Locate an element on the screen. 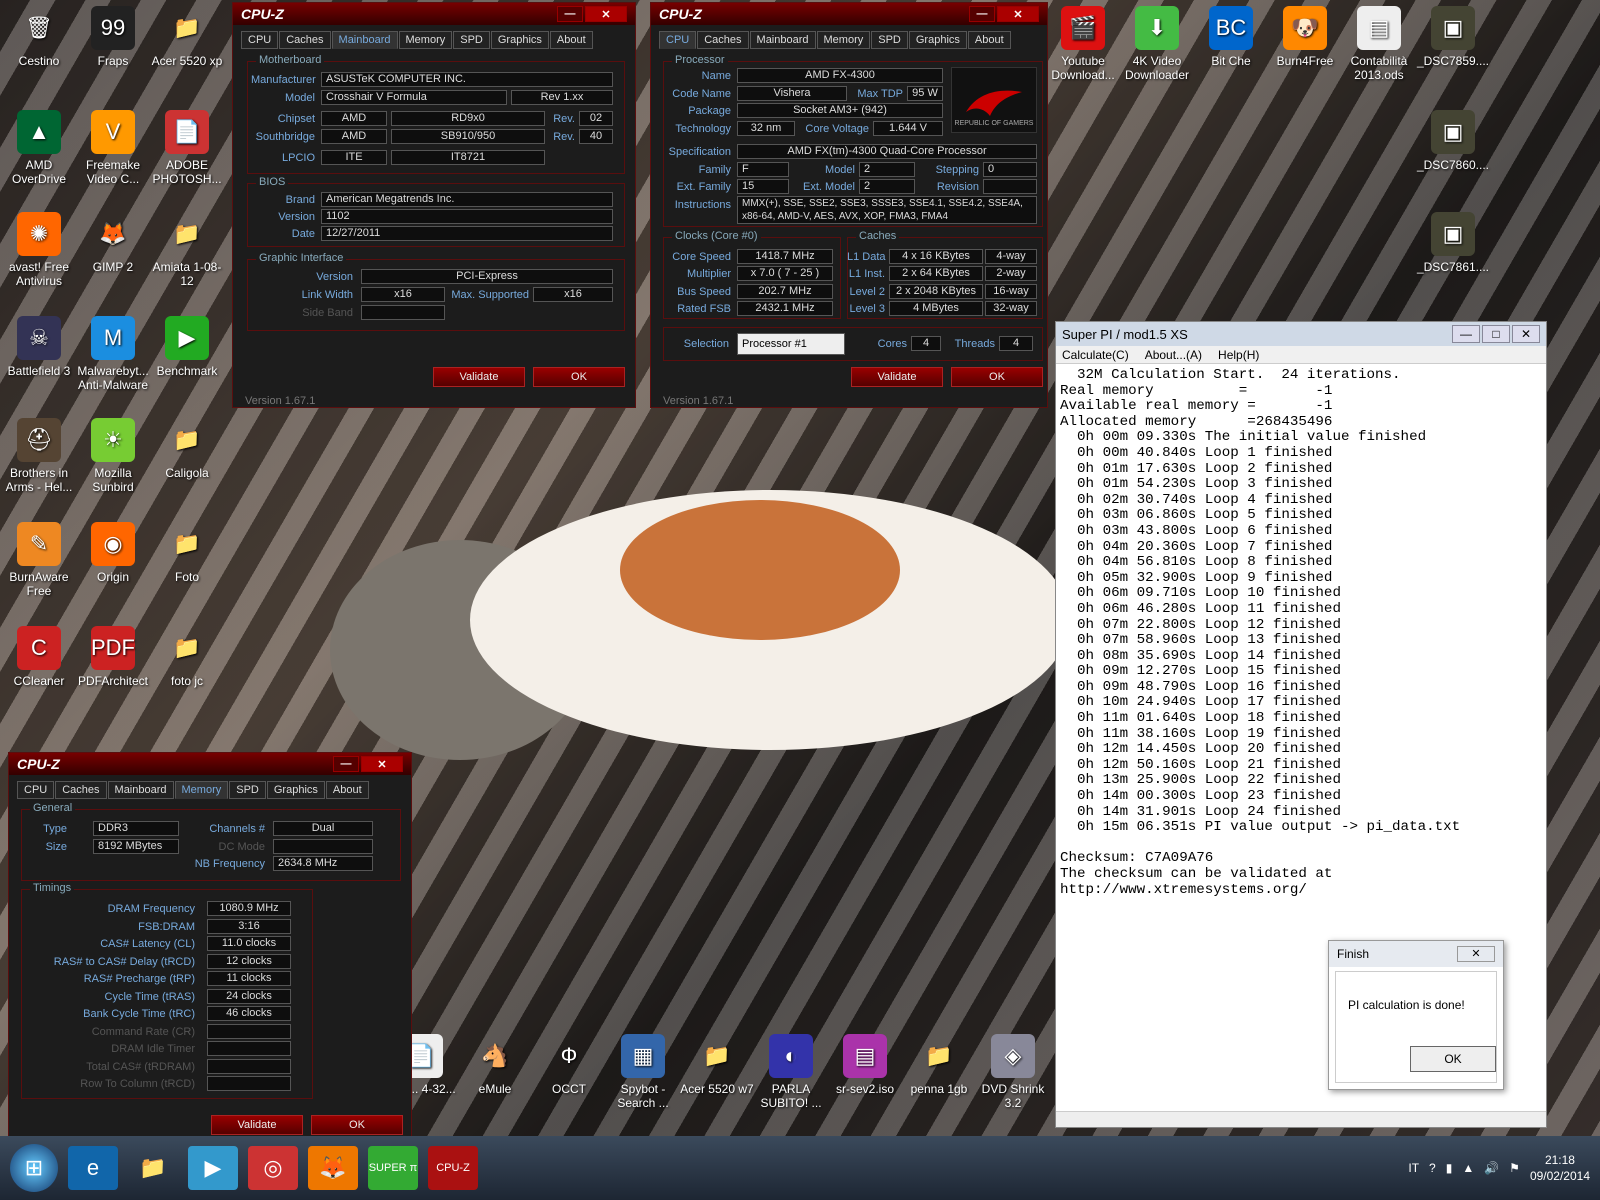 The height and width of the screenshot is (1200, 1600). language-indicator: IT is located at coordinates (1413, 1168).